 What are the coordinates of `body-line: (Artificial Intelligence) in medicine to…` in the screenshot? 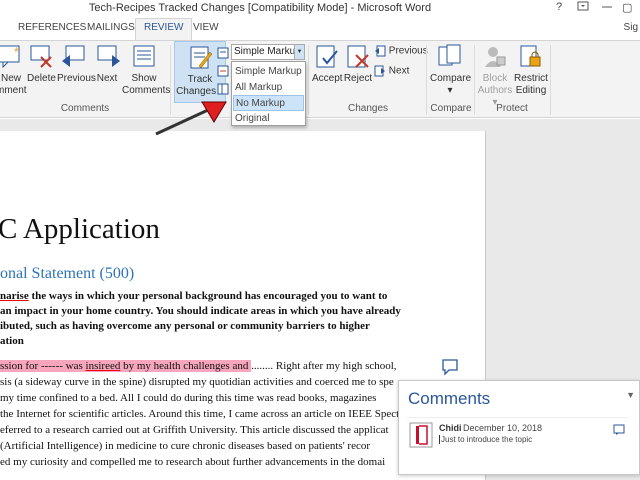 It's located at (185, 446).